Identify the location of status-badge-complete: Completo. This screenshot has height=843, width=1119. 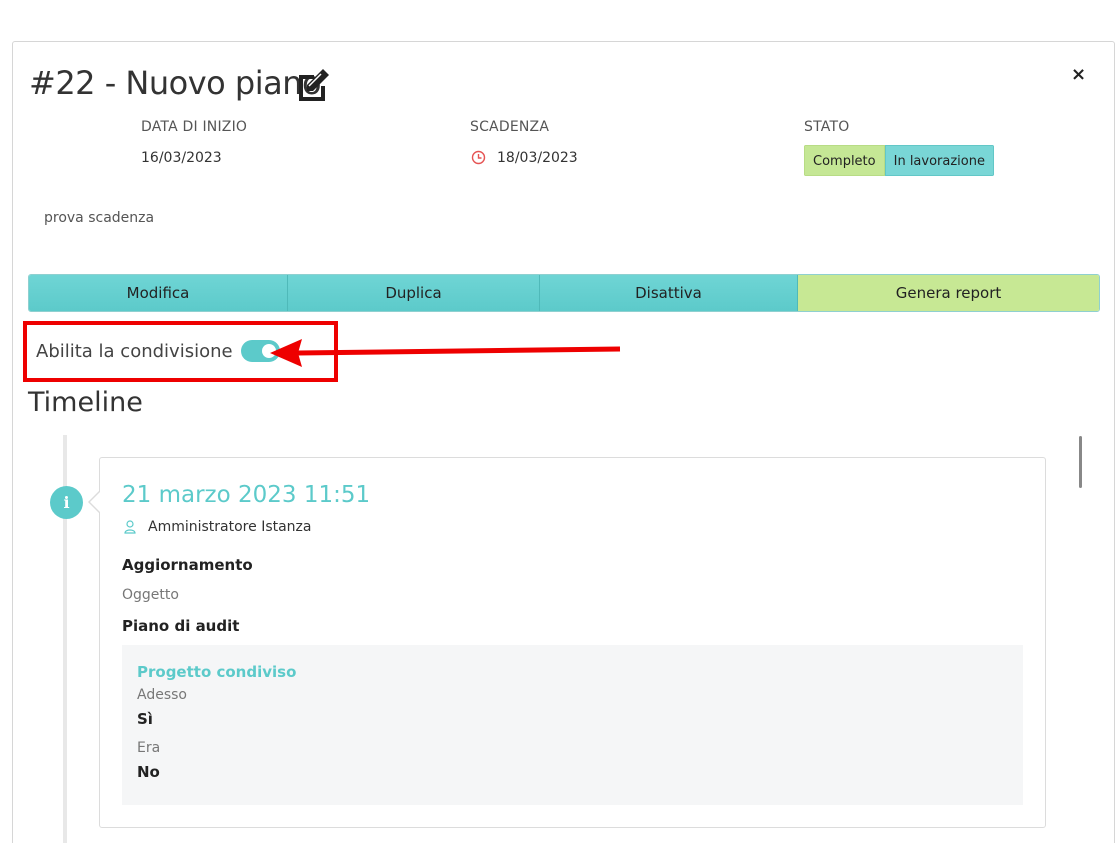
(844, 160).